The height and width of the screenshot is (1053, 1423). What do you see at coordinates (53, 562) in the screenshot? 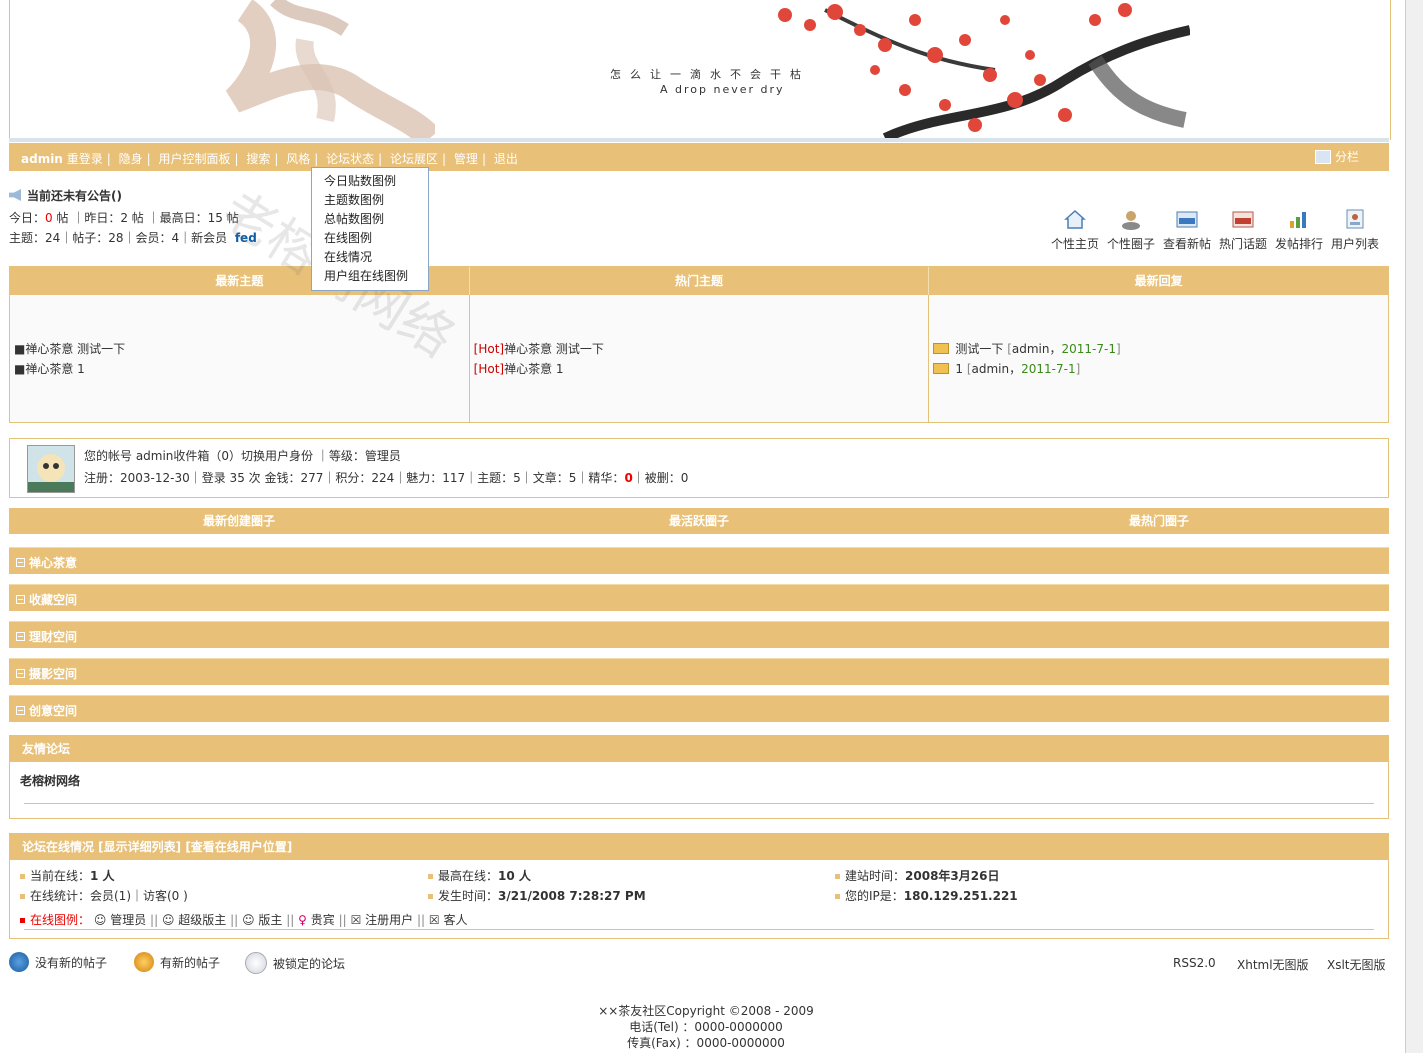
I see `category-title: 禅心茶意` at bounding box center [53, 562].